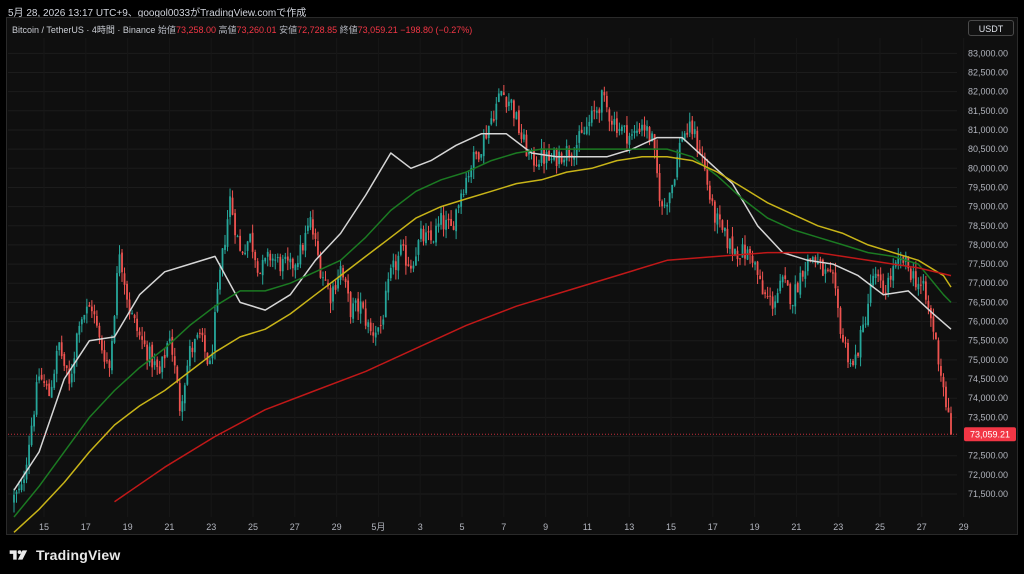  I want to click on low-label: 安値, so click(288, 30).